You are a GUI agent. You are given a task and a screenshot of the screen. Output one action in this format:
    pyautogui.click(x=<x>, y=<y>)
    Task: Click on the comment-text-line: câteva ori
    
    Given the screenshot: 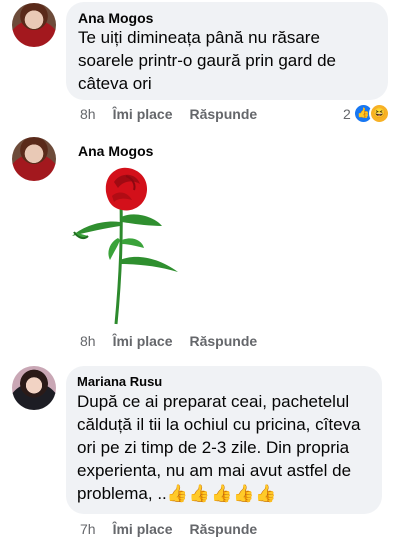 What is the action you would take?
    pyautogui.click(x=115, y=83)
    